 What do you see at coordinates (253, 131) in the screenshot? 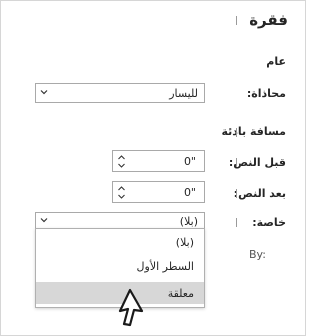
I see `indentation-heading: مسافة بادئة` at bounding box center [253, 131].